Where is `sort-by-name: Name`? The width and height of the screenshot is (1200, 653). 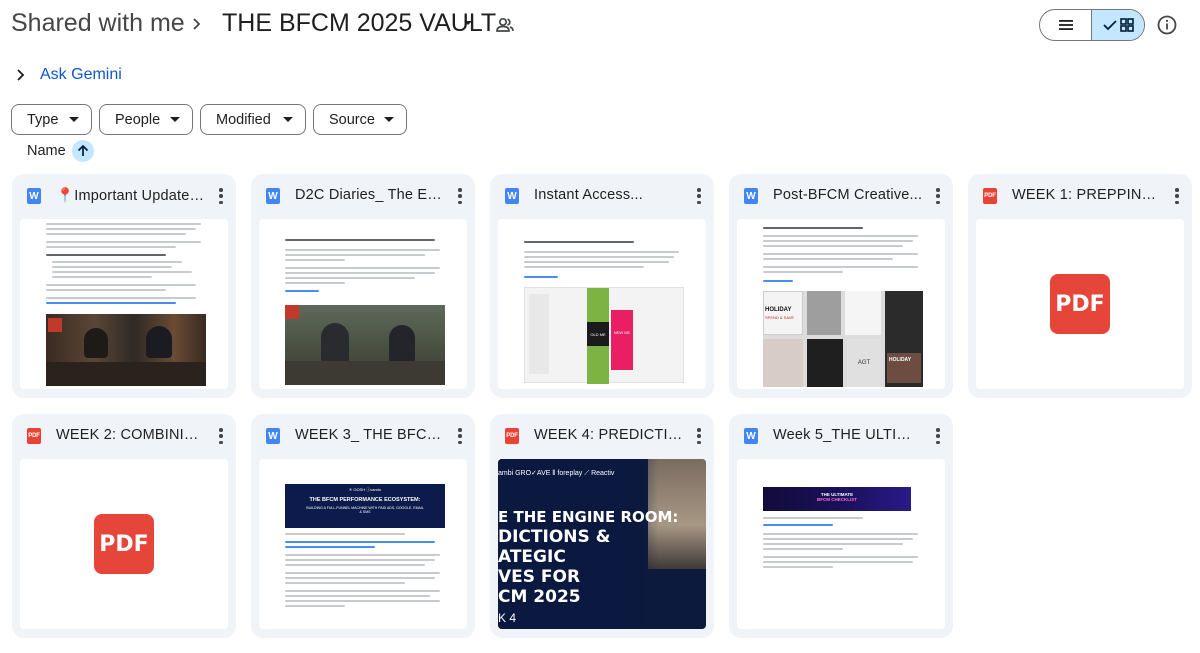 sort-by-name: Name is located at coordinates (60, 151).